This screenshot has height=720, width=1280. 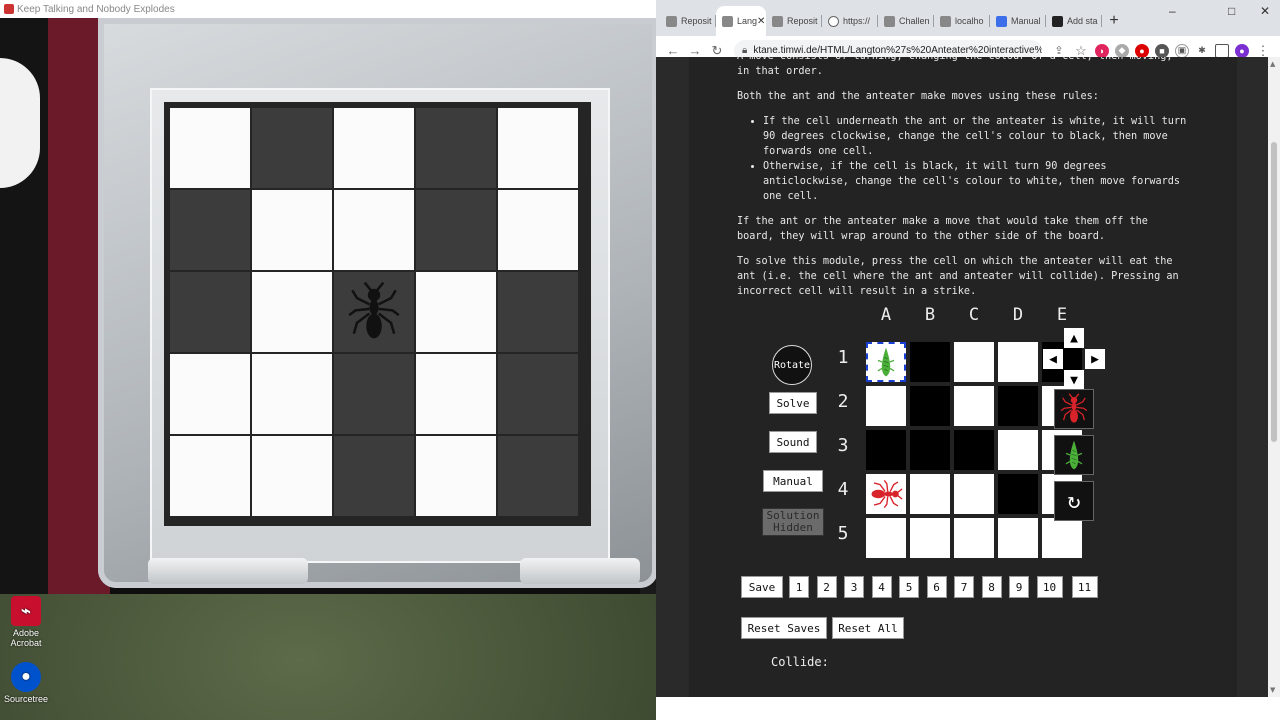 I want to click on solve-button: Solve, so click(x=793, y=403).